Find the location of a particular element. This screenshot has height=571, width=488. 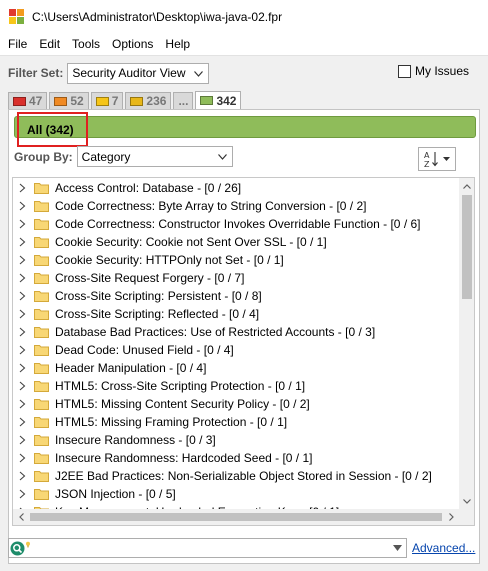

severity-tab: 236 is located at coordinates (148, 100).